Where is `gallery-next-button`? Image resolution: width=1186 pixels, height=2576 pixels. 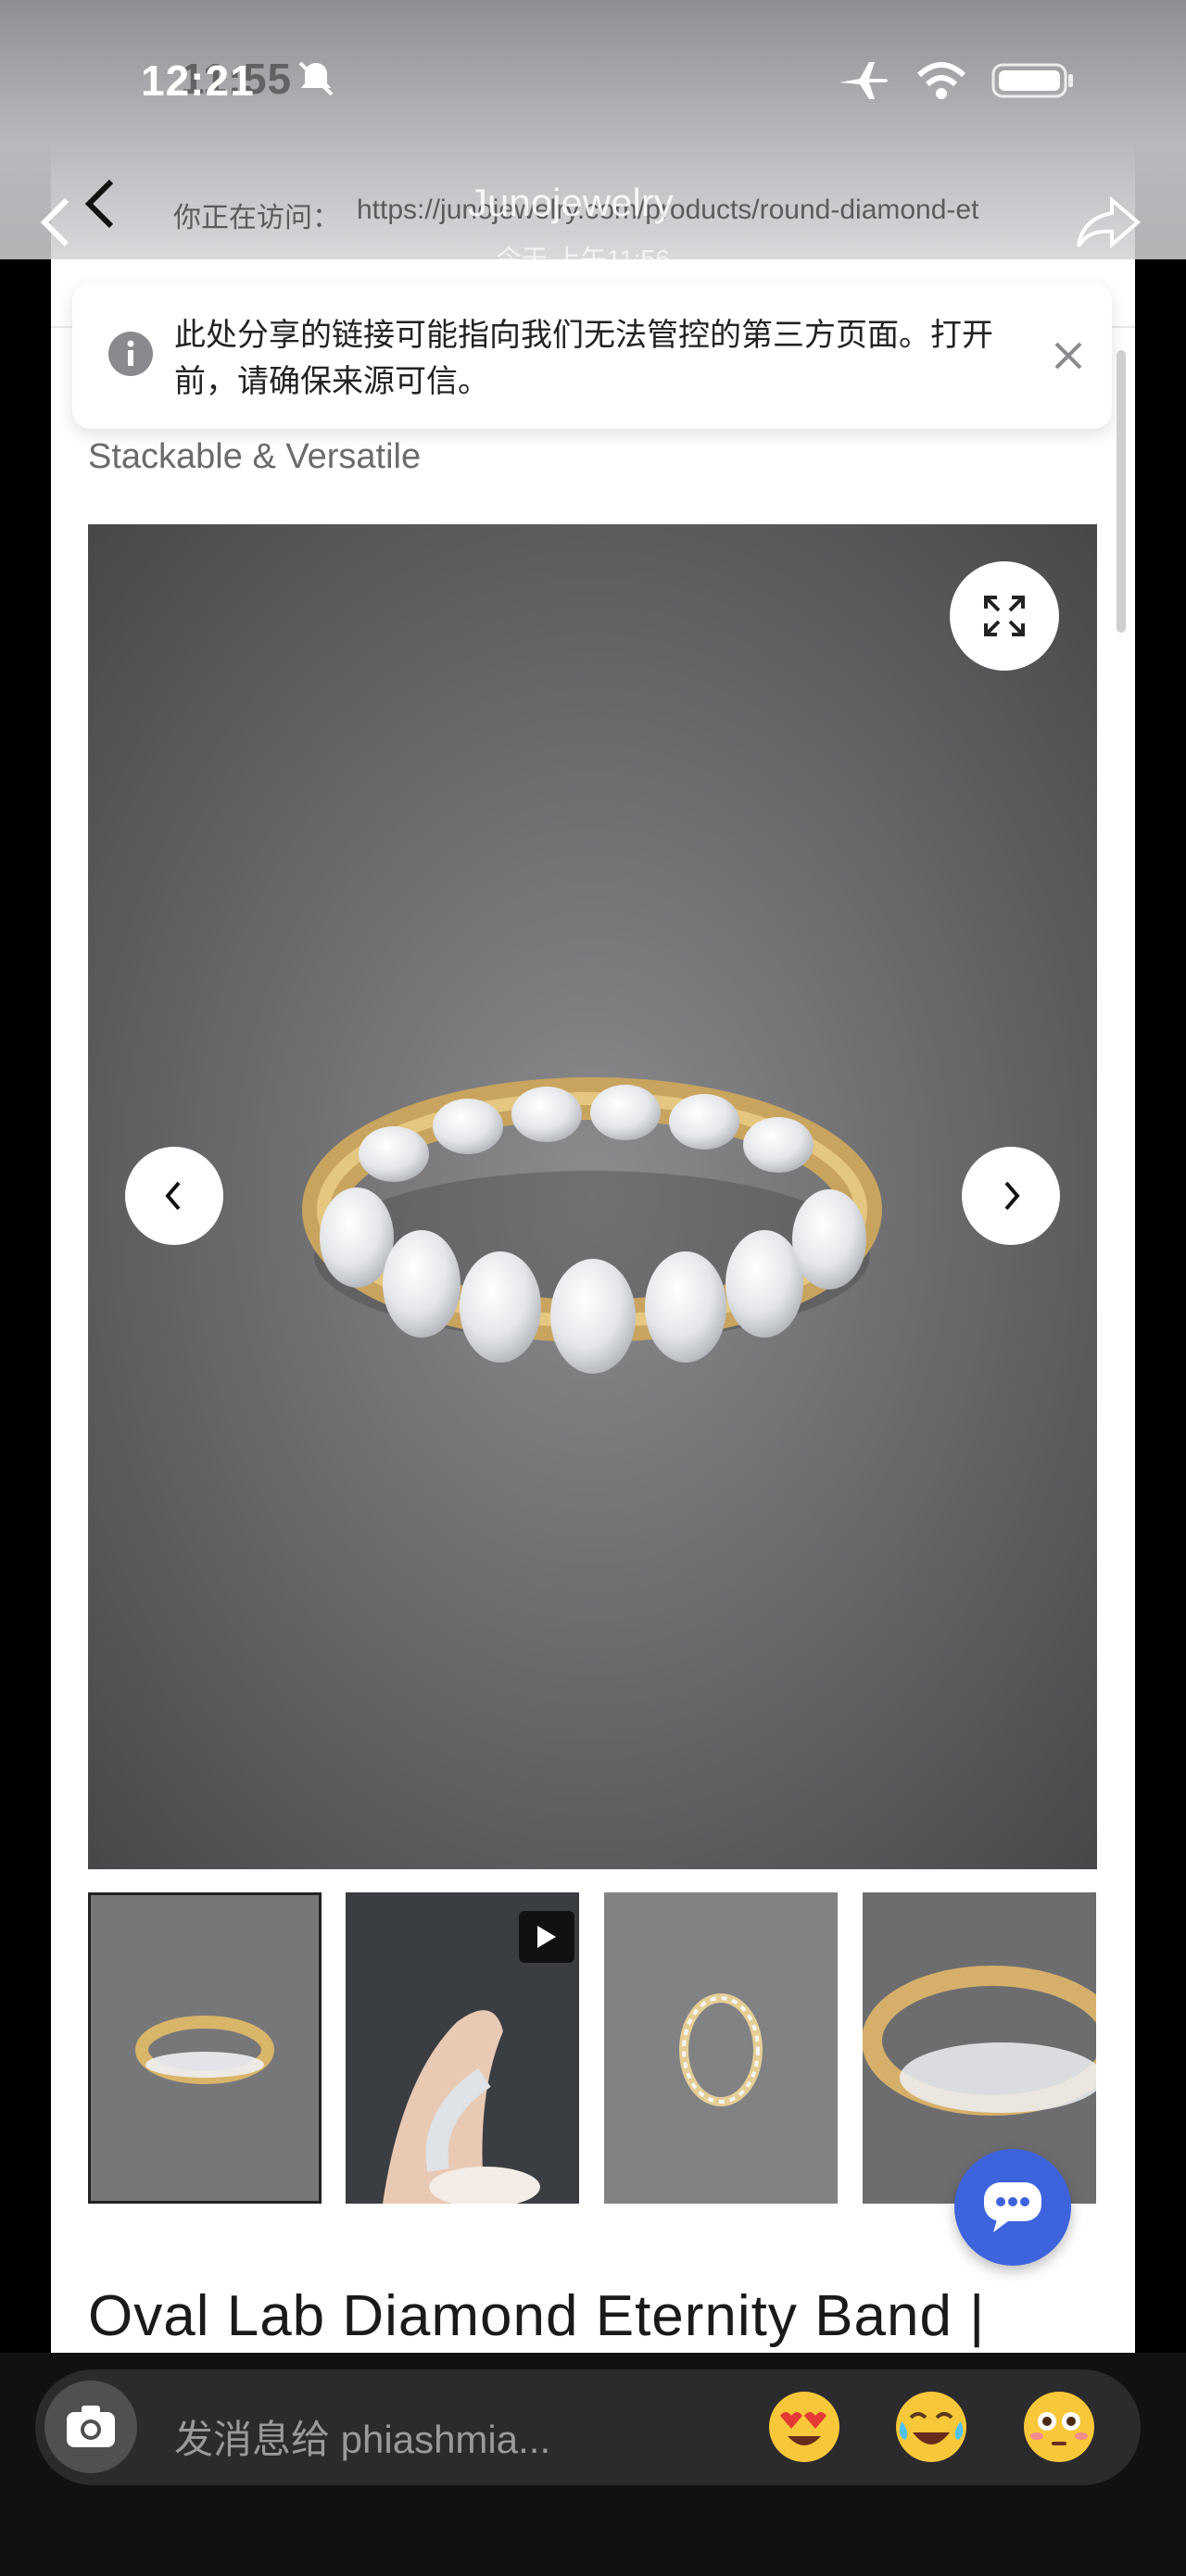
gallery-next-button is located at coordinates (1011, 1196).